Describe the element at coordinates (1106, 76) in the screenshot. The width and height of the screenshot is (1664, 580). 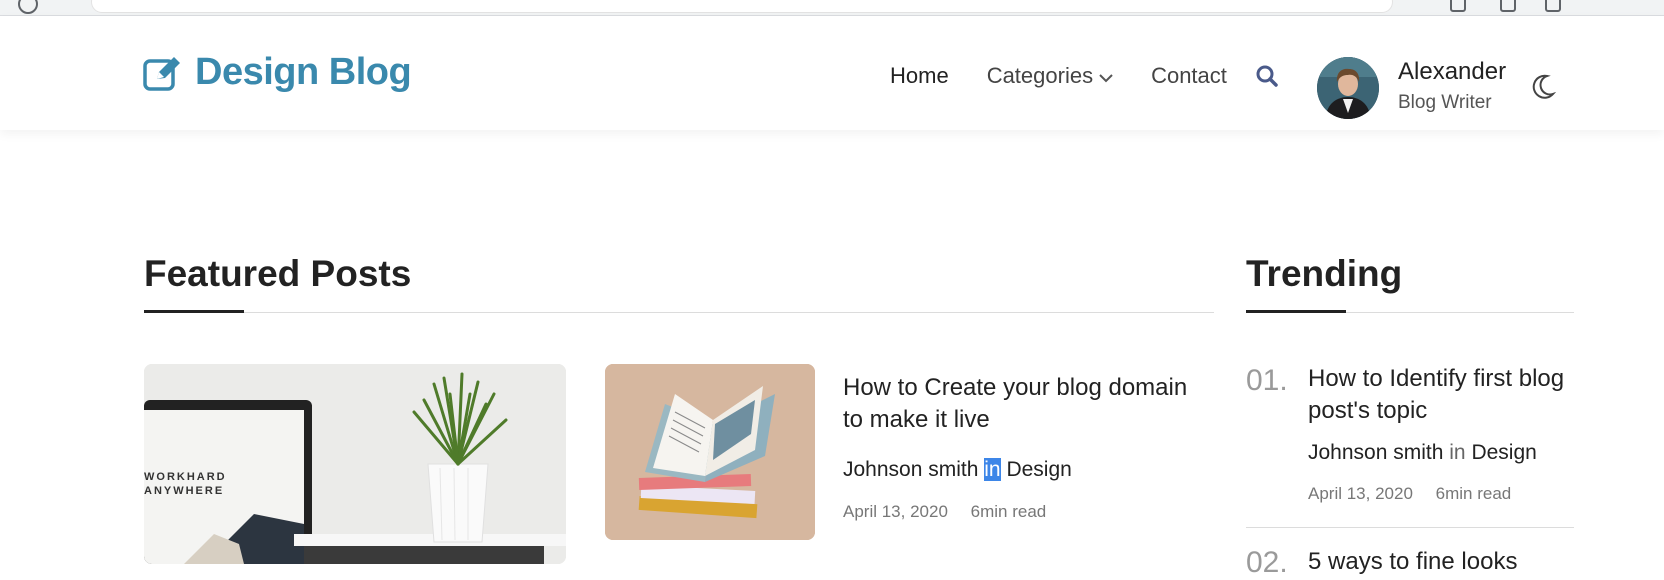
I see `chevron-down-icon` at that location.